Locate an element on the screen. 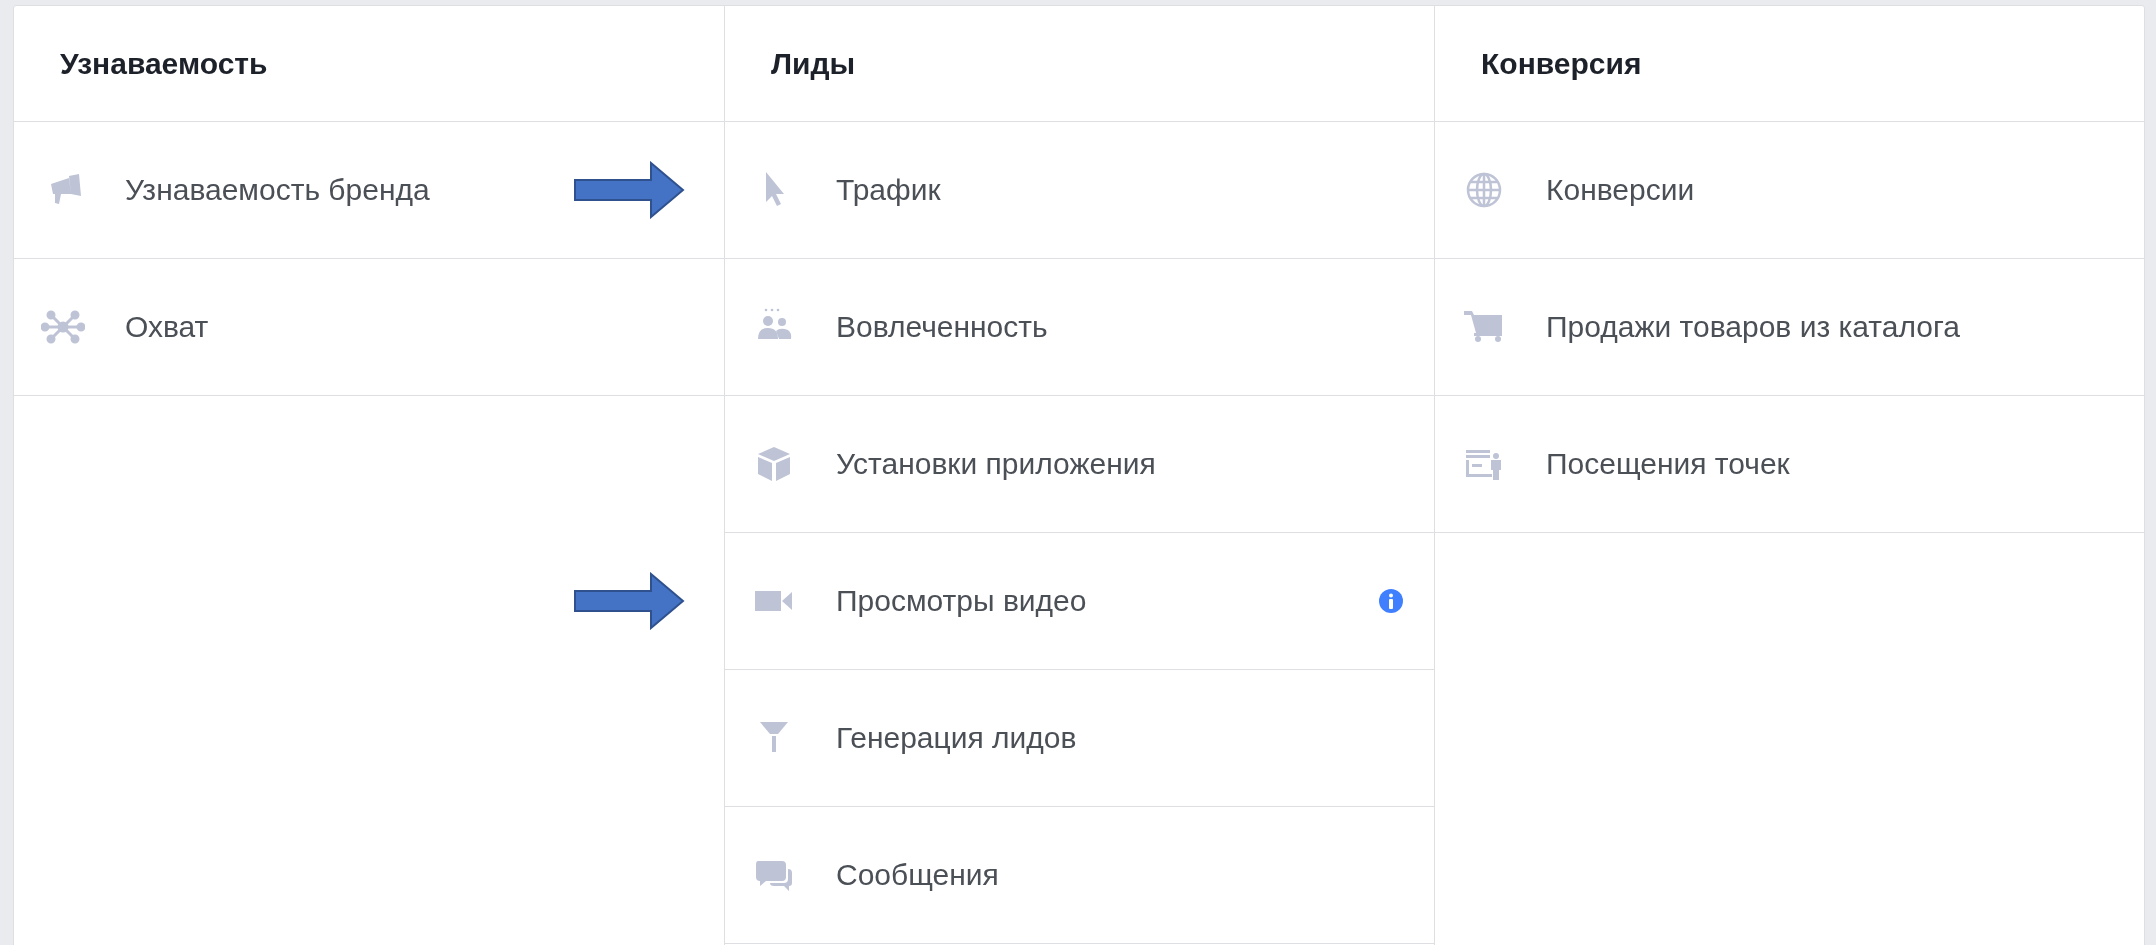 This screenshot has height=945, width=2156. objective-option: Установки приложения is located at coordinates (1079, 464).